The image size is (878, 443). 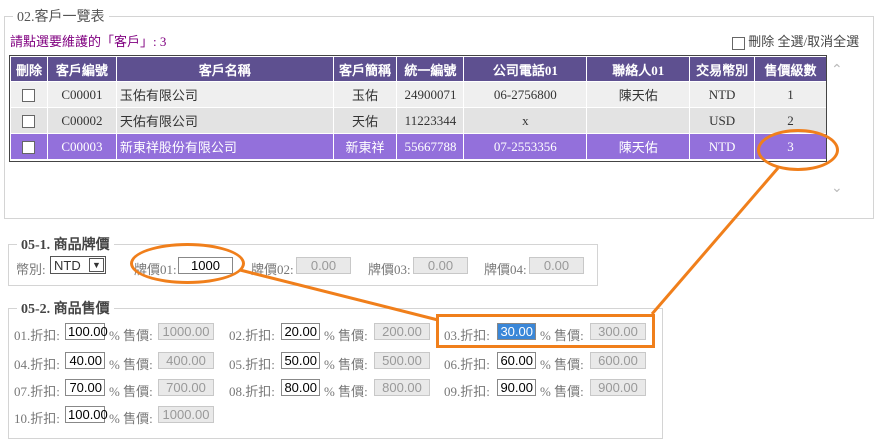 What do you see at coordinates (365, 94) in the screenshot?
I see `cell-customer-short: 玉佑` at bounding box center [365, 94].